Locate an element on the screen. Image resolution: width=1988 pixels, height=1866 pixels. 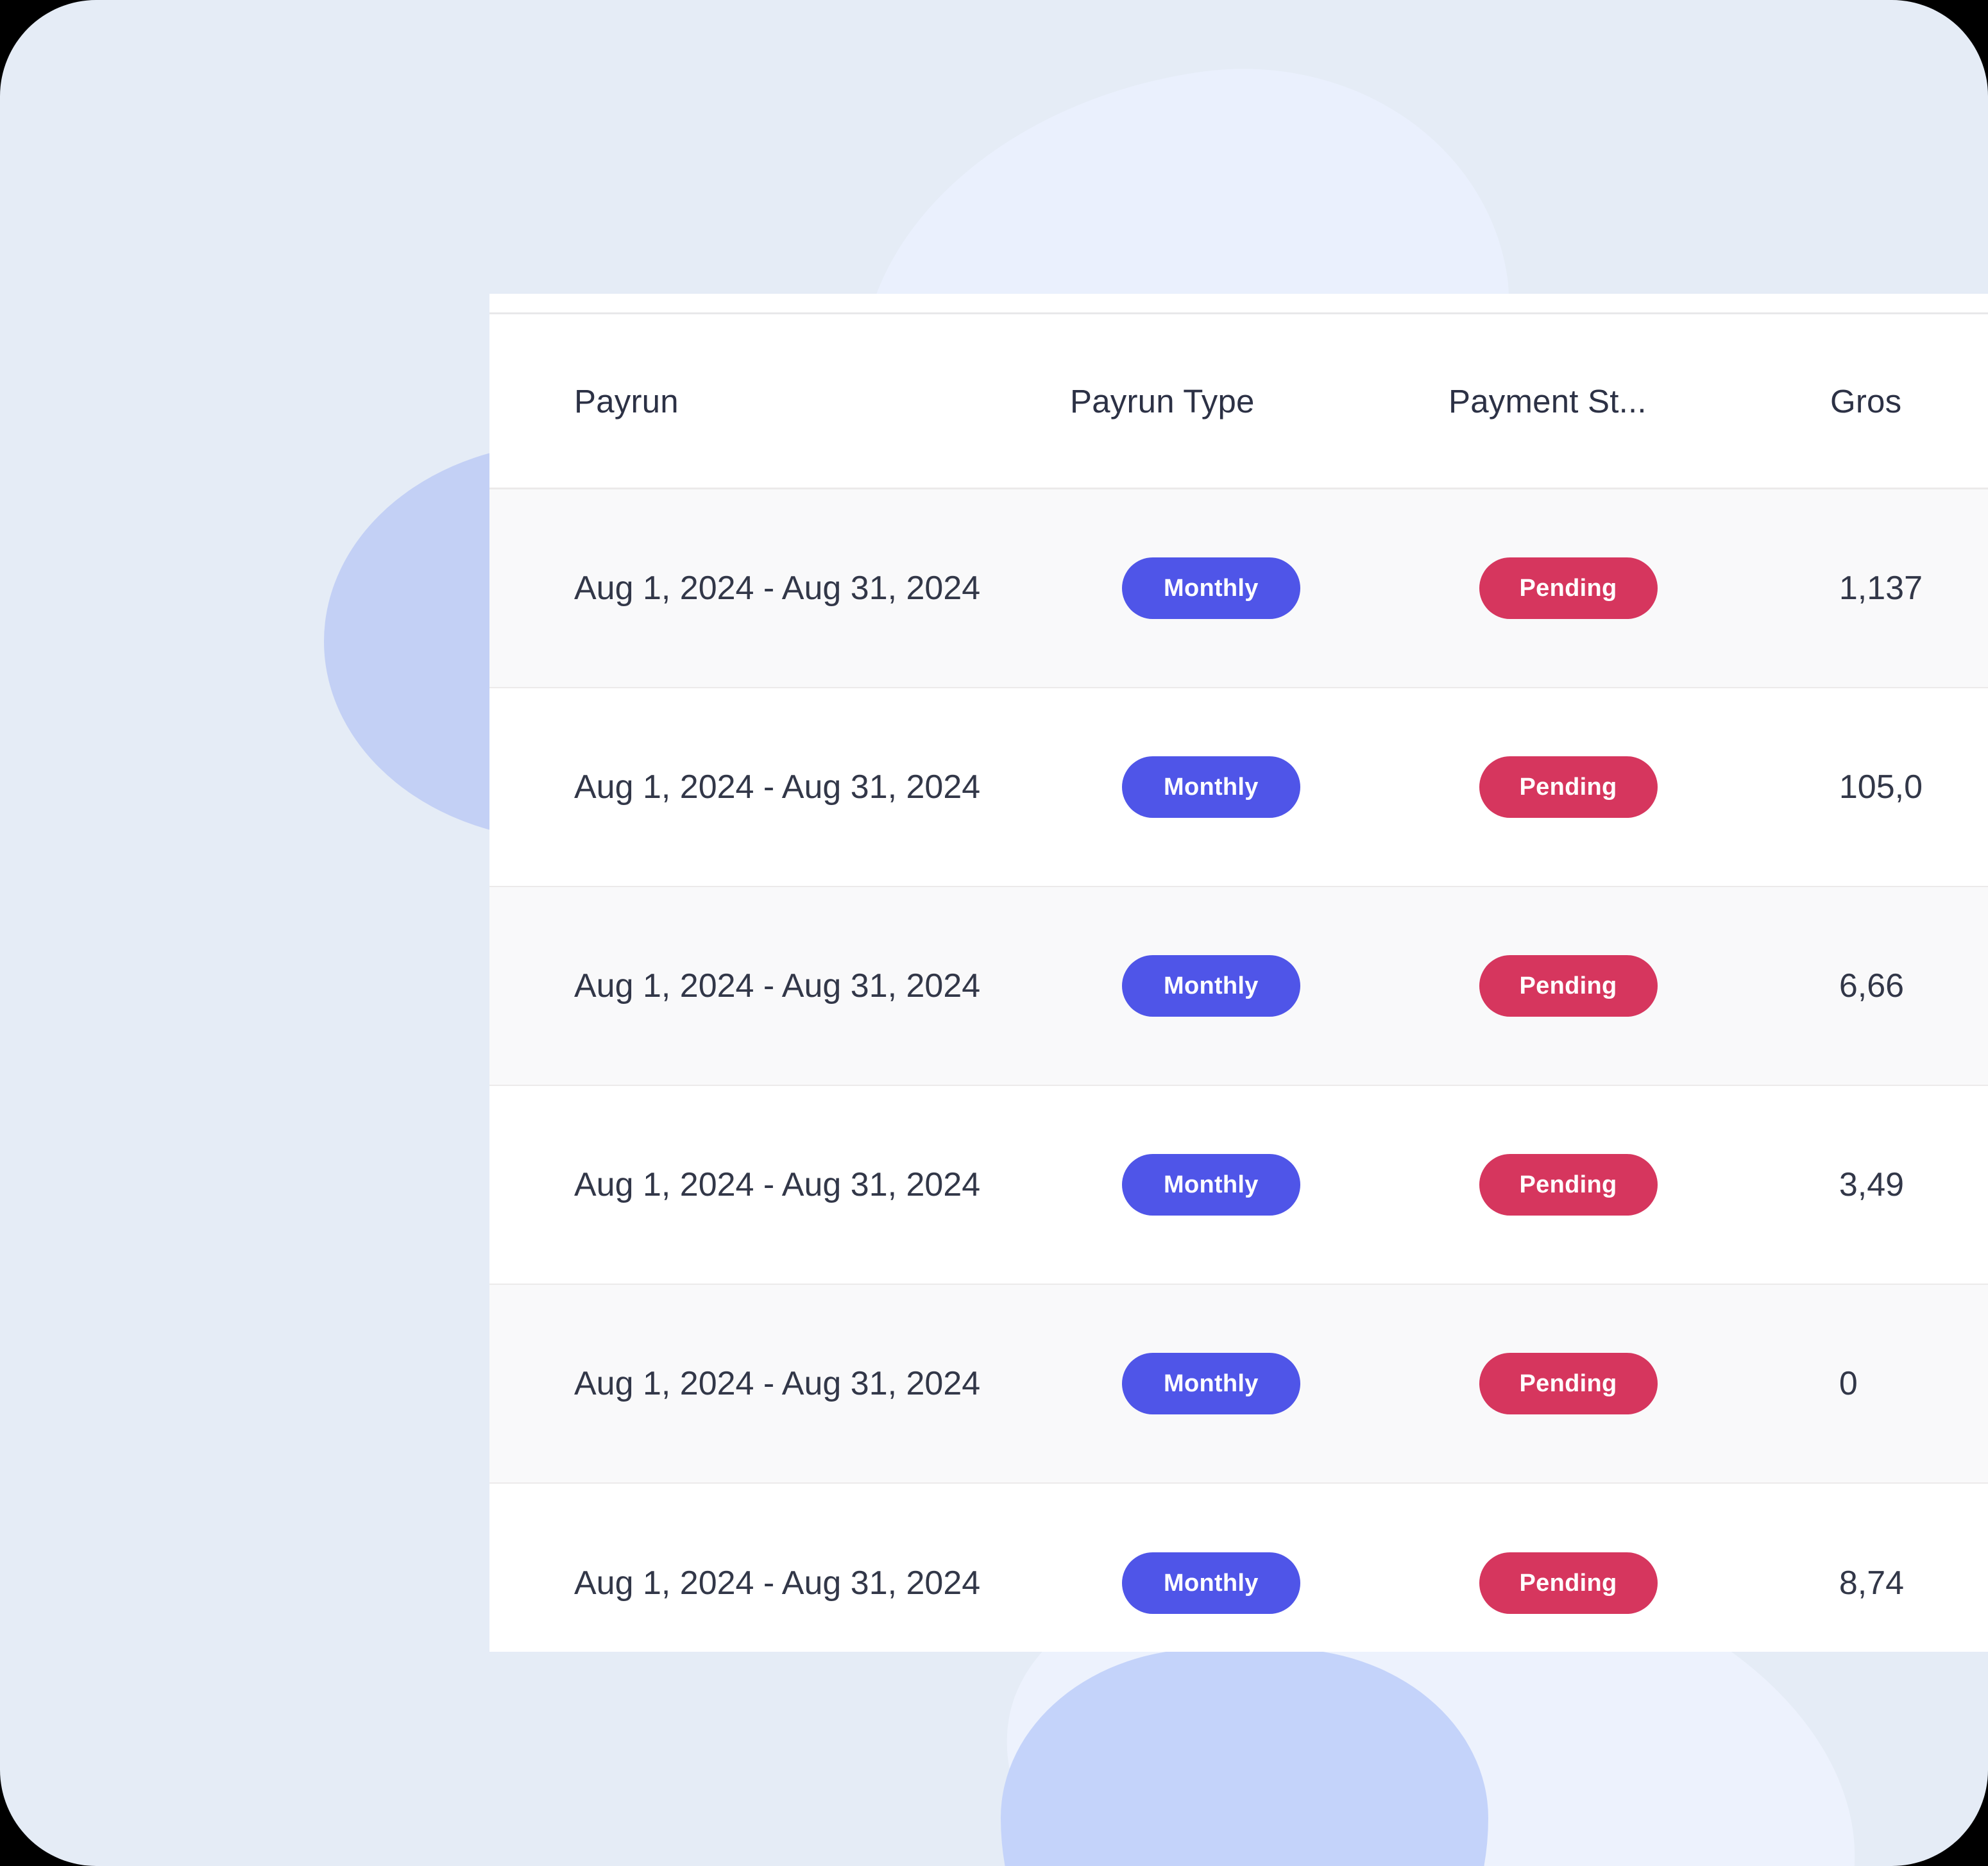
table-header-row: Payrun Payrun Type Payment St... Gros is located at coordinates (1238, 401).